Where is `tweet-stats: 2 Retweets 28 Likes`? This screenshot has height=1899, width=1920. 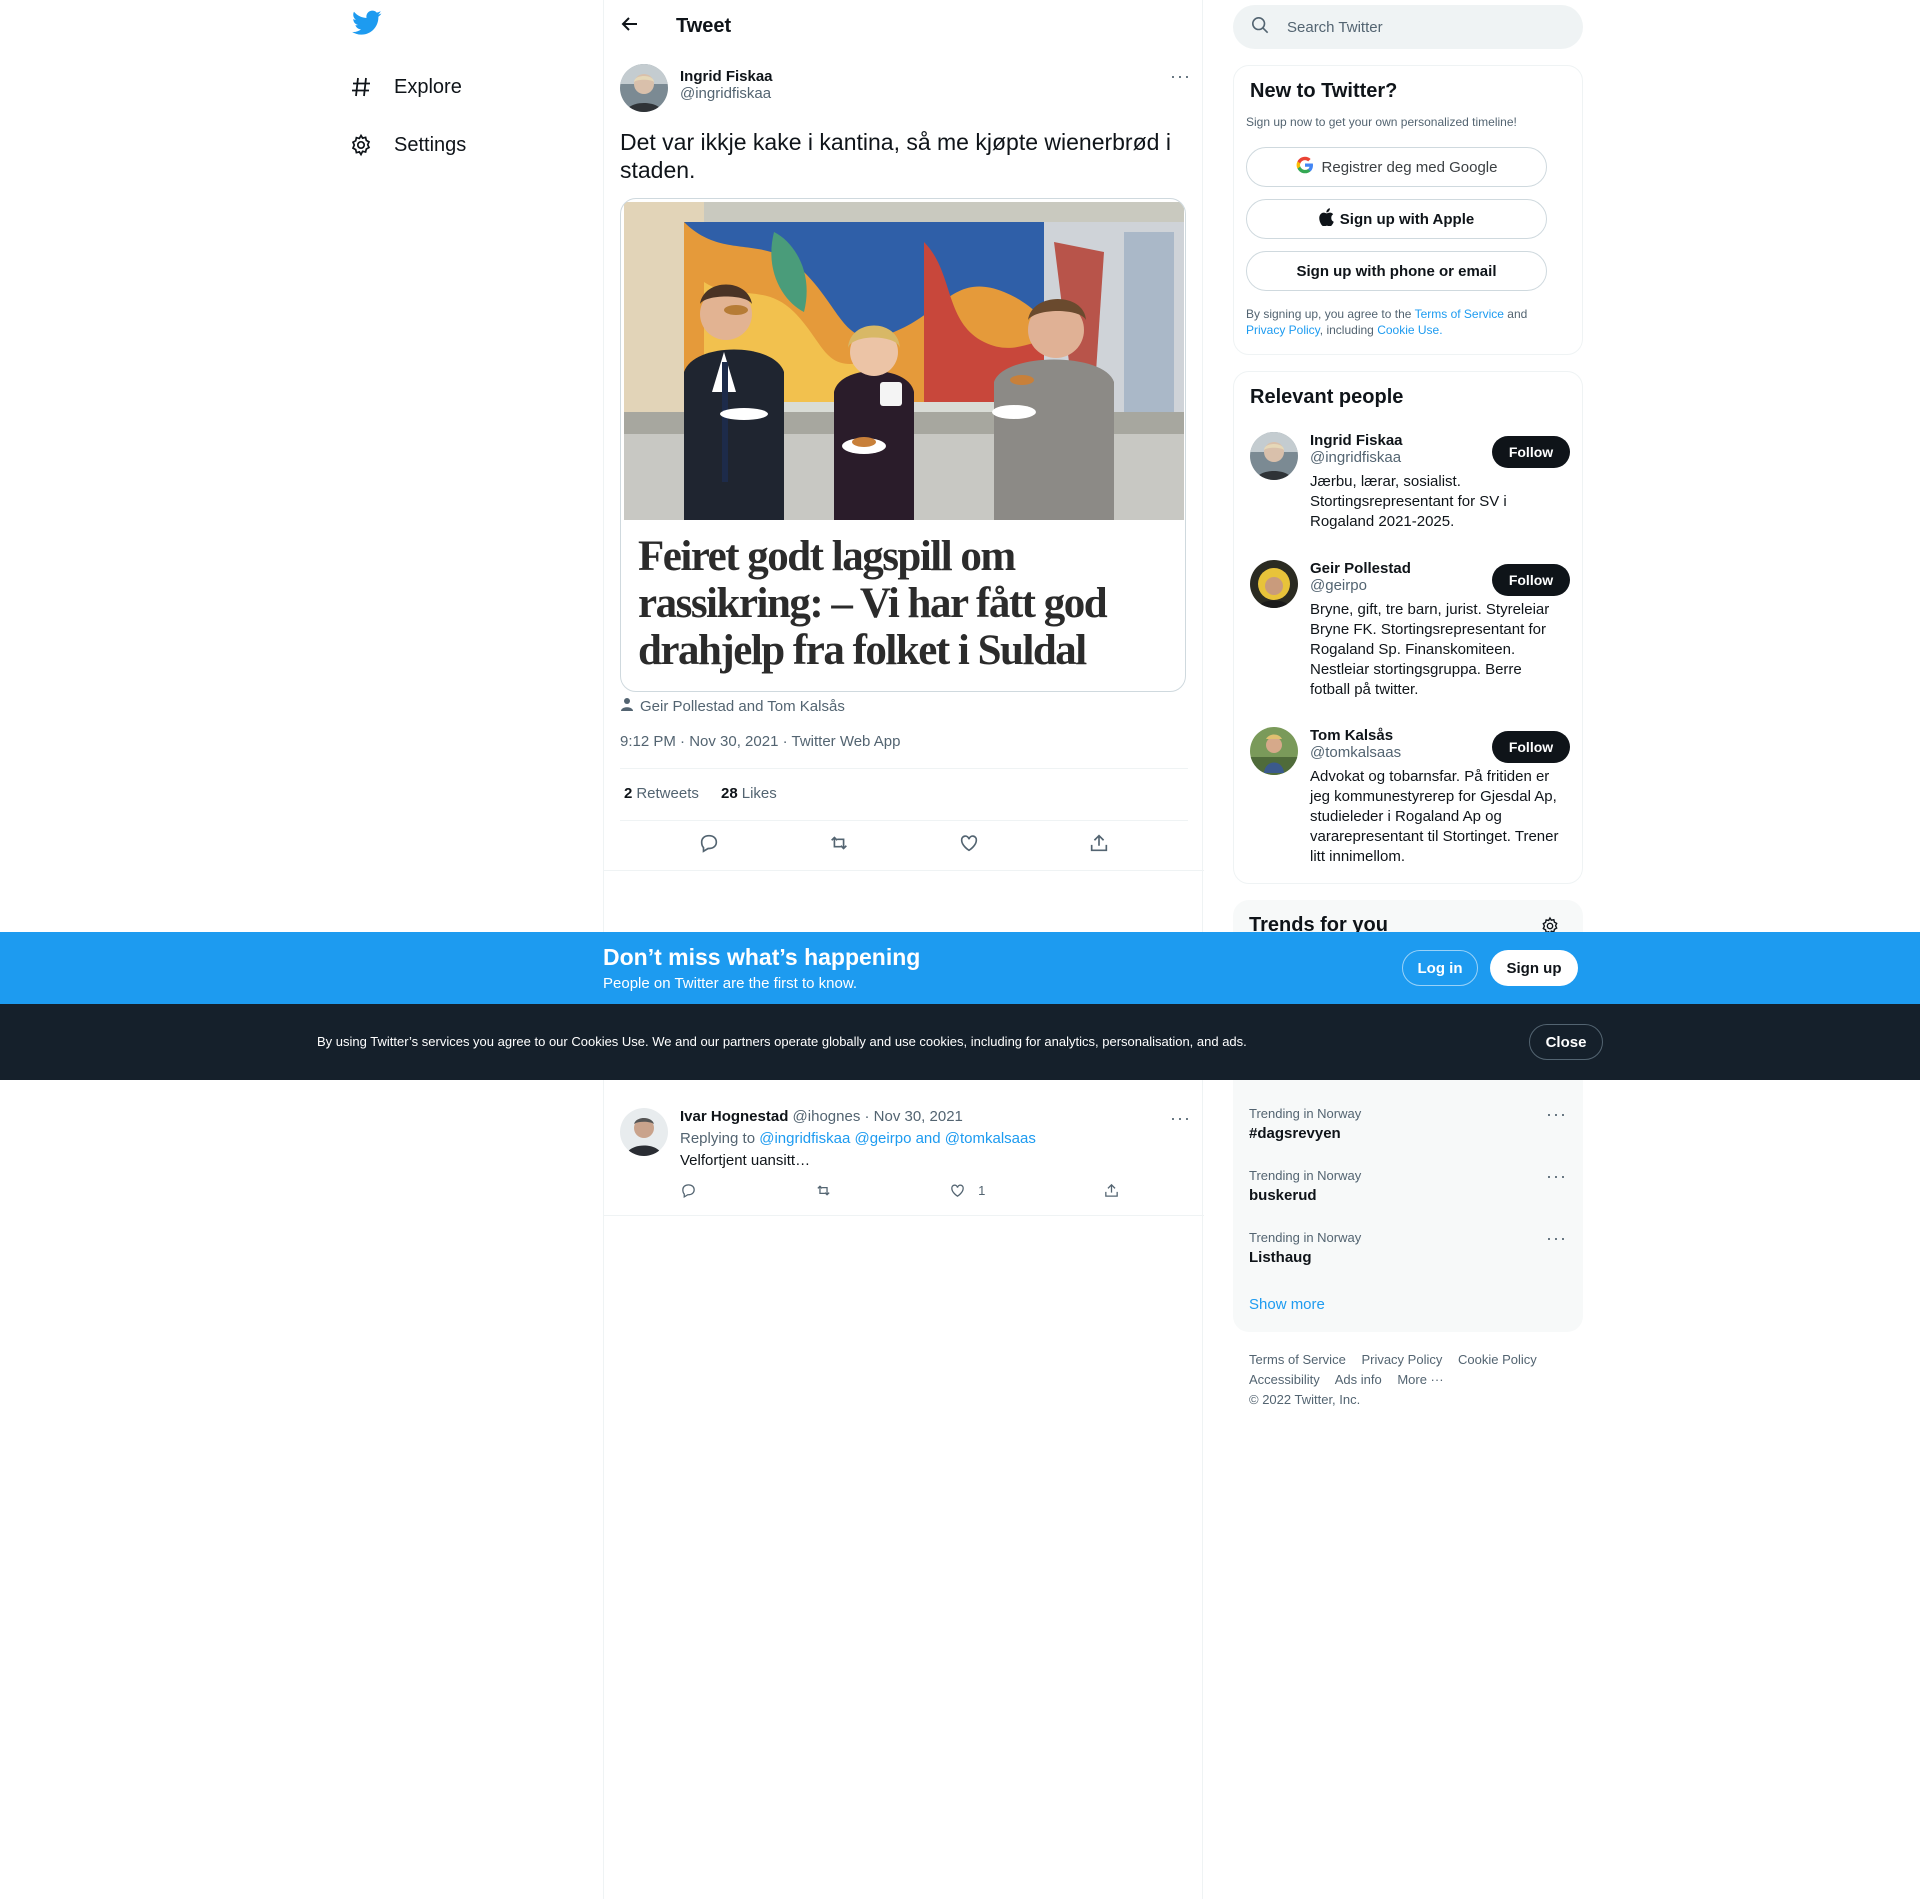 tweet-stats: 2 Retweets 28 Likes is located at coordinates (700, 793).